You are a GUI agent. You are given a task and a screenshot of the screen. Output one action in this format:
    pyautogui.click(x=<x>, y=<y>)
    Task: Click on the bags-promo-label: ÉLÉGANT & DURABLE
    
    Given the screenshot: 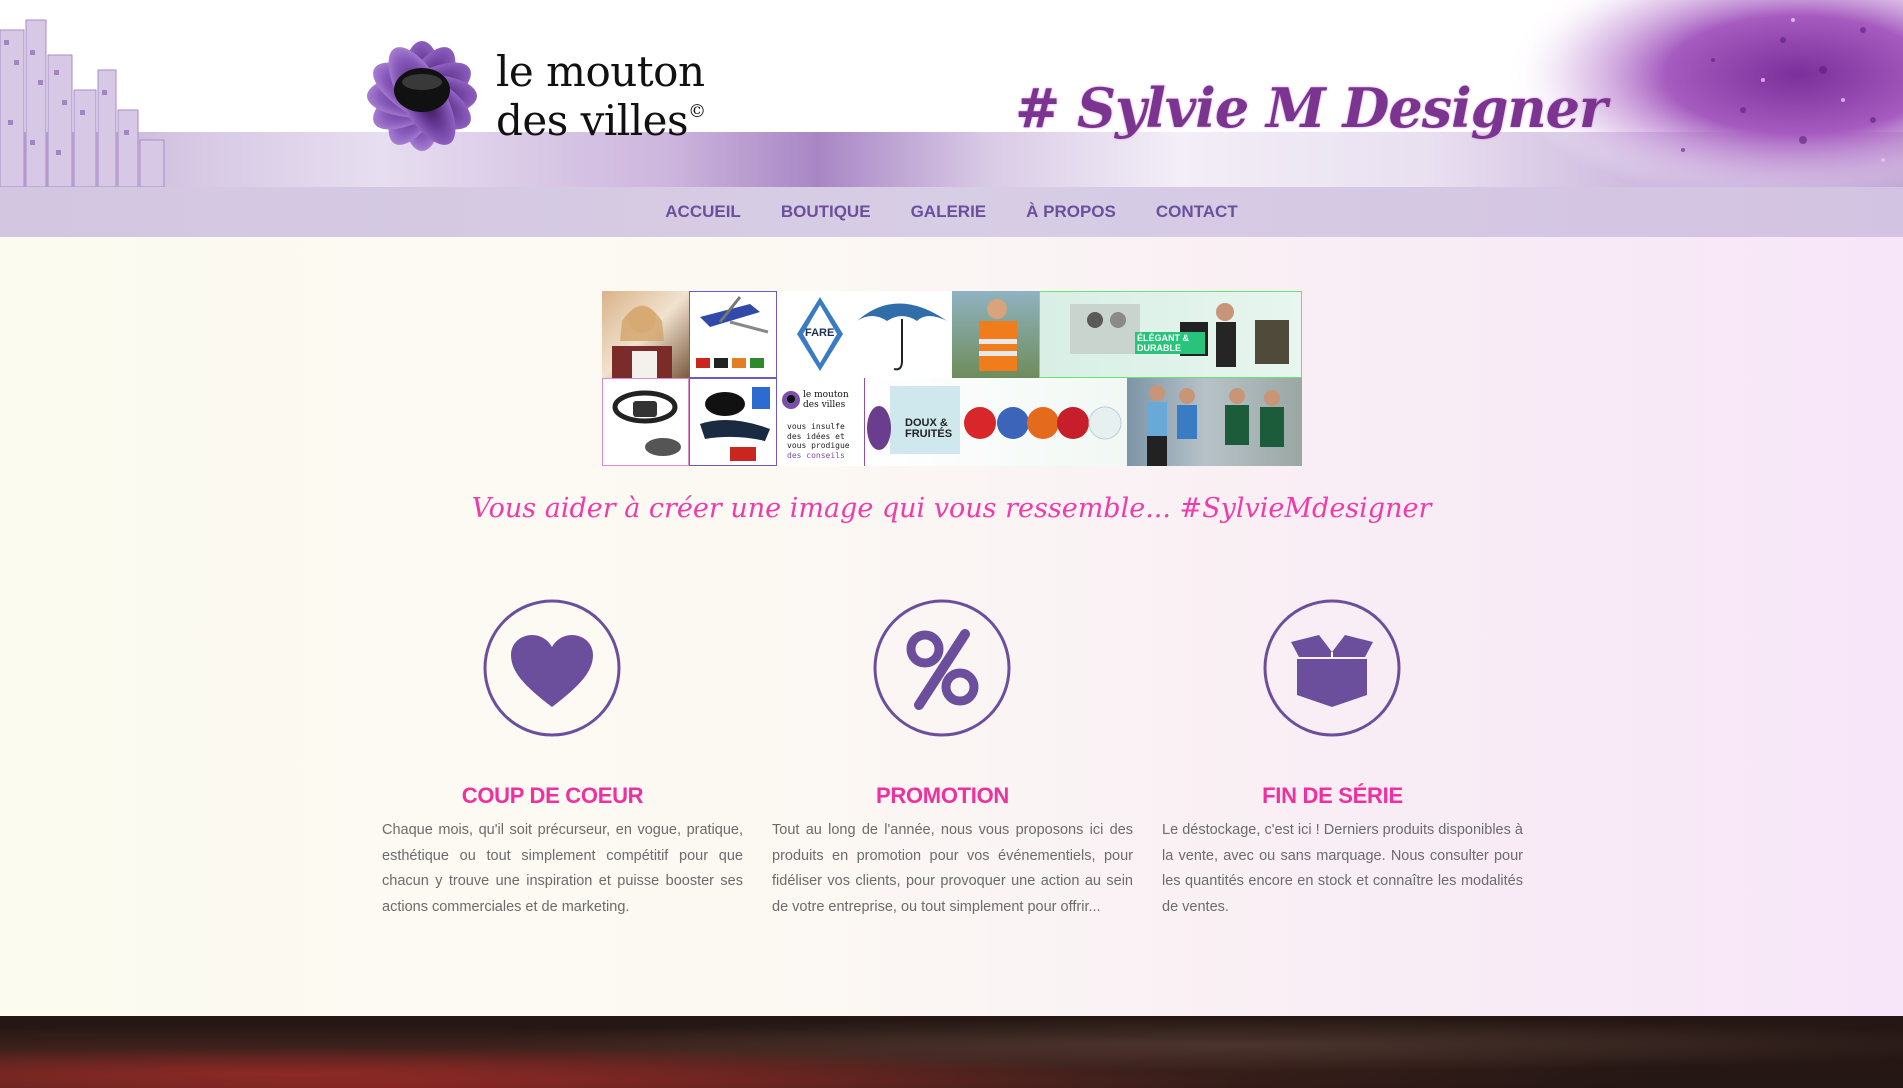 What is the action you would take?
    pyautogui.click(x=1170, y=343)
    